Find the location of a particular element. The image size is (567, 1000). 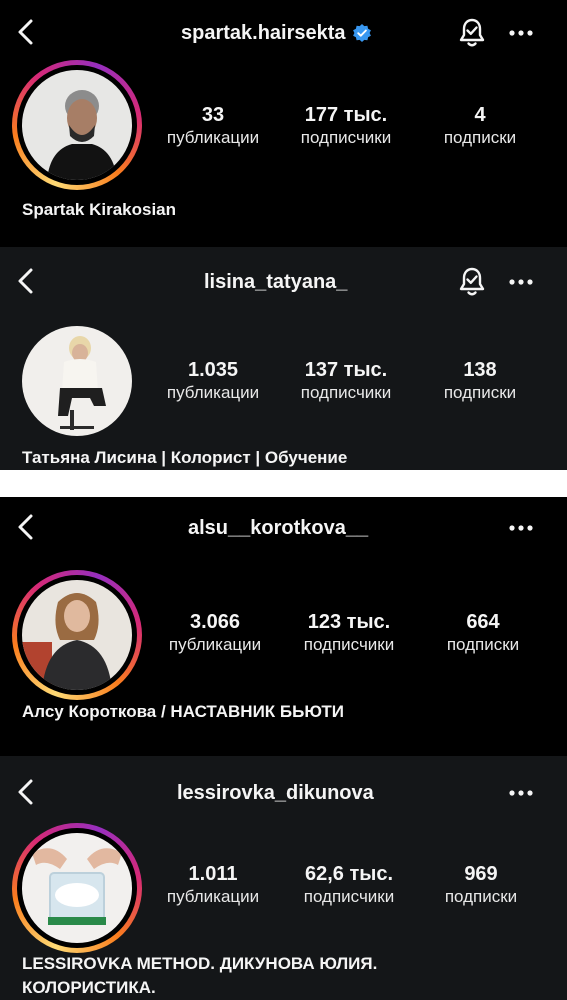

stat-following-value: 664 is located at coordinates (483, 622).